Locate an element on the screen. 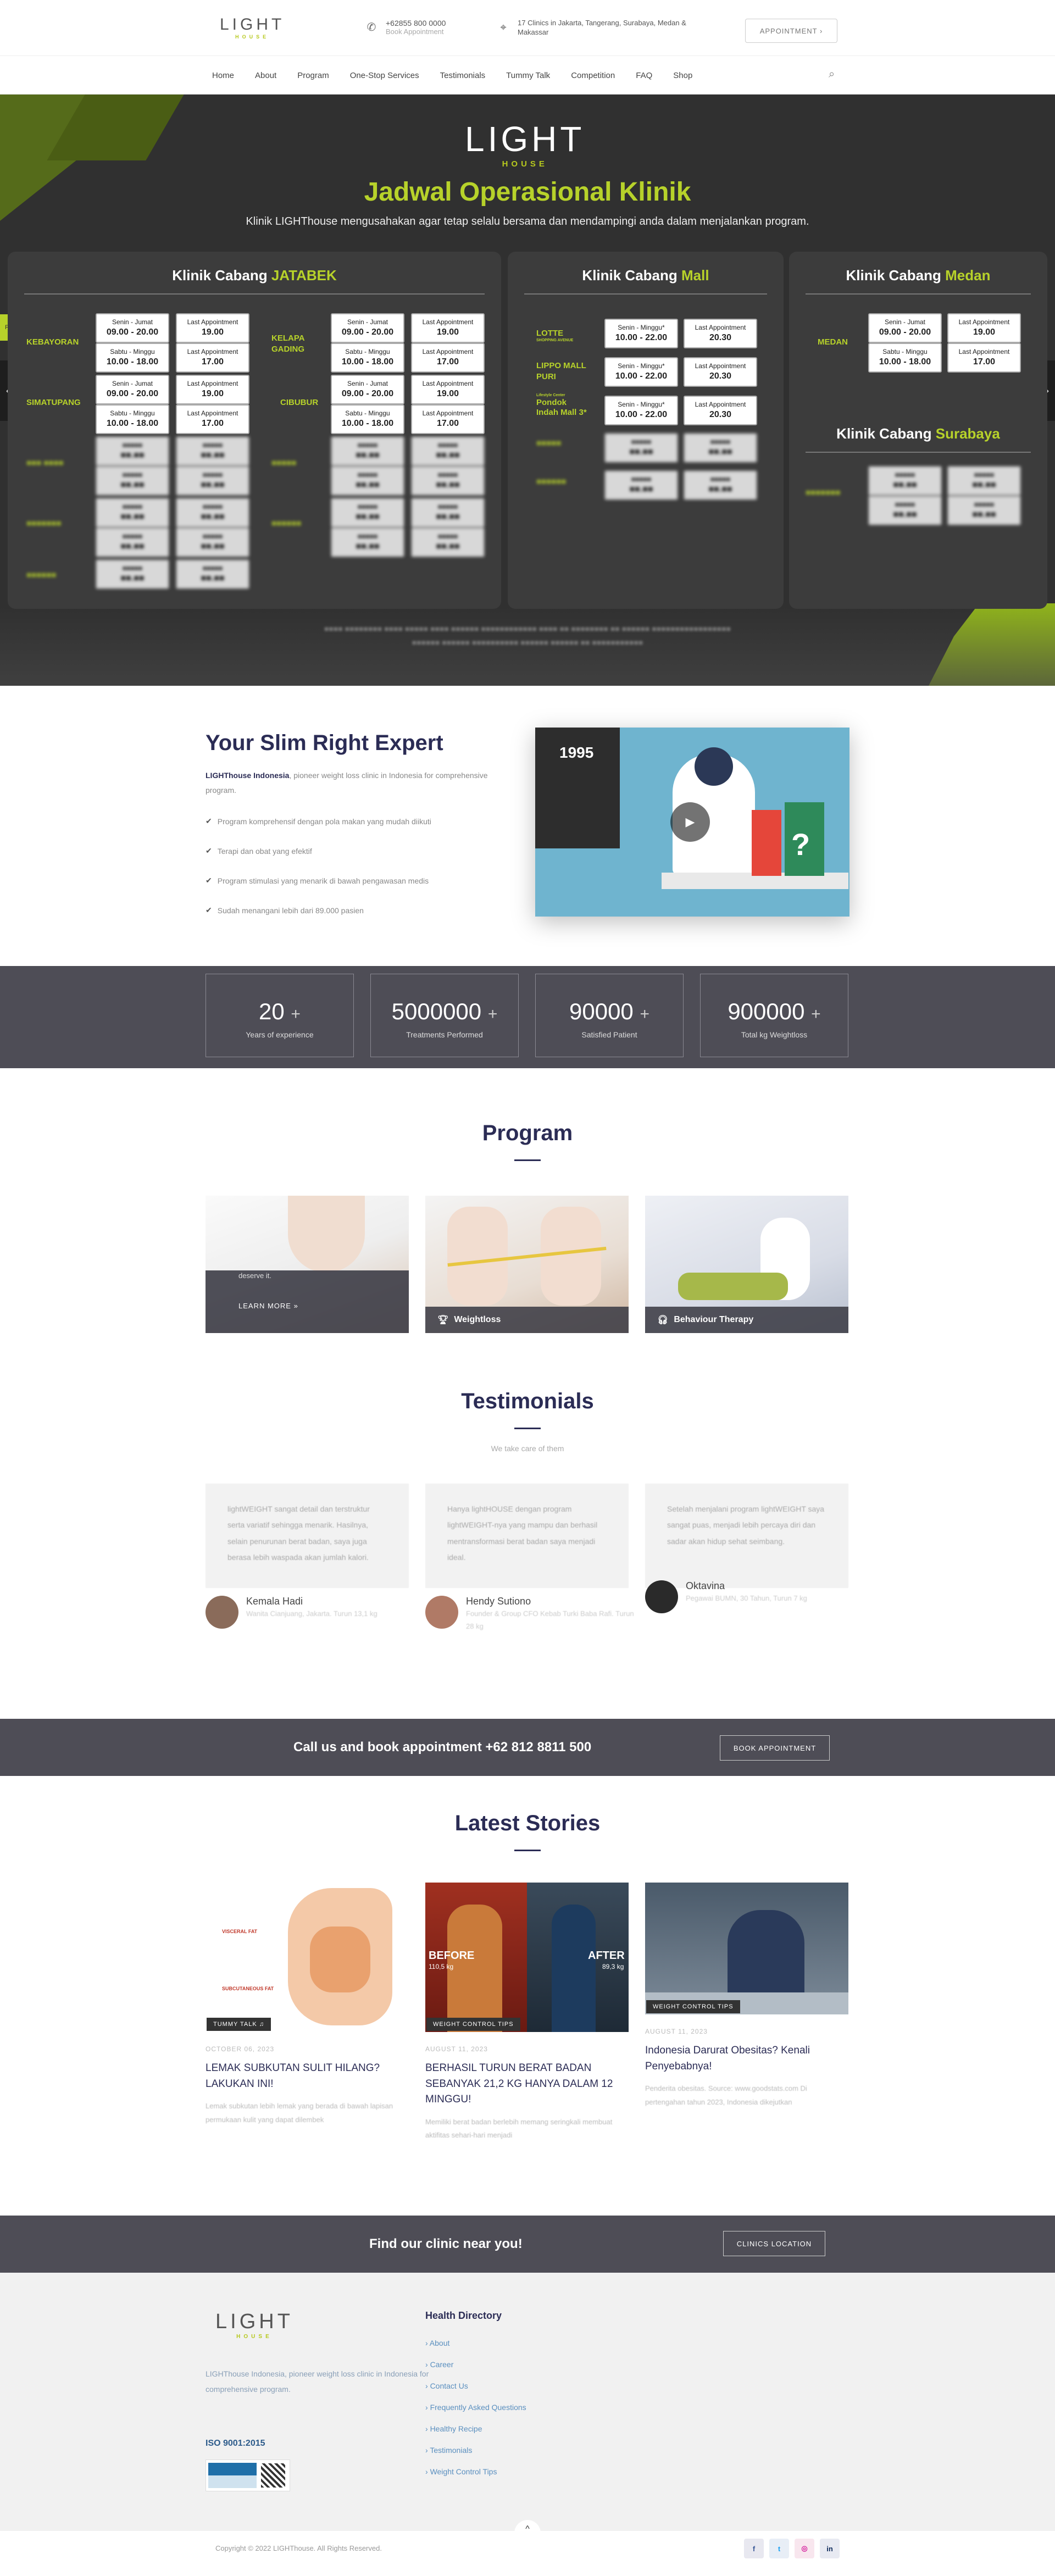 The width and height of the screenshot is (1055, 2576). story-date: OCTOBER 06, 2023 is located at coordinates (240, 2049).